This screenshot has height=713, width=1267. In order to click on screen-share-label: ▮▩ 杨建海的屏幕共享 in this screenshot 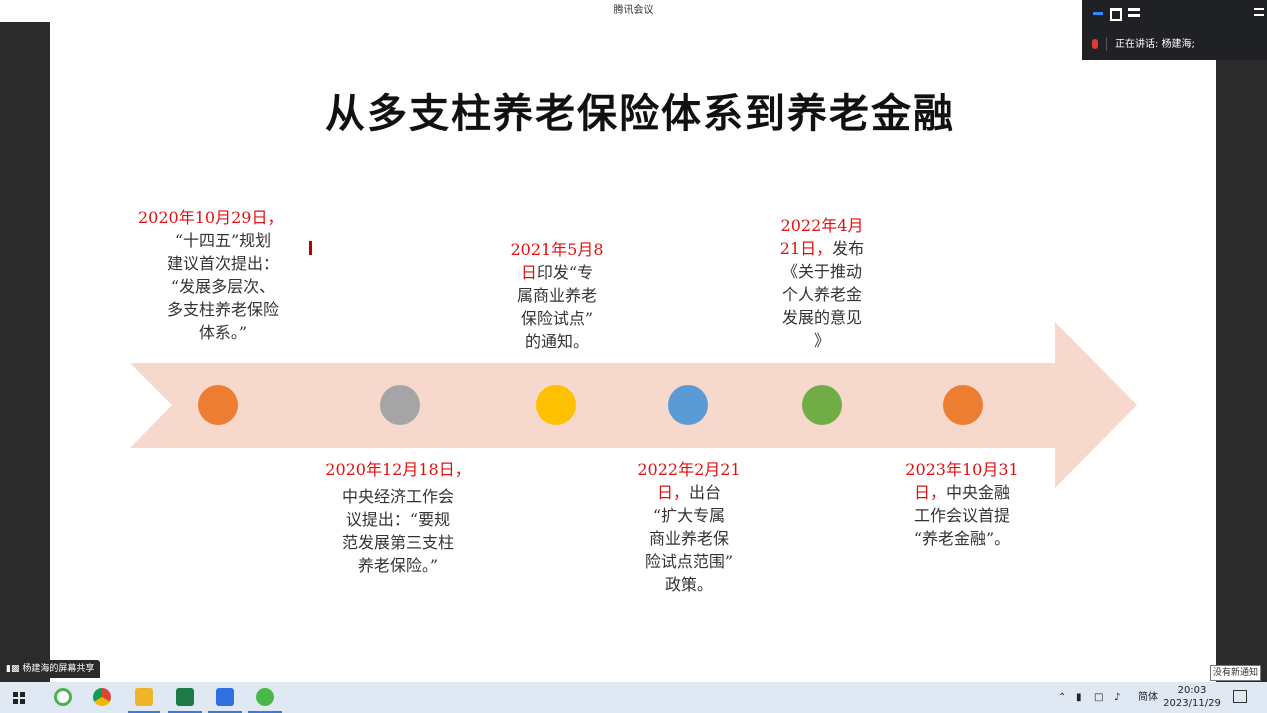, I will do `click(50, 669)`.